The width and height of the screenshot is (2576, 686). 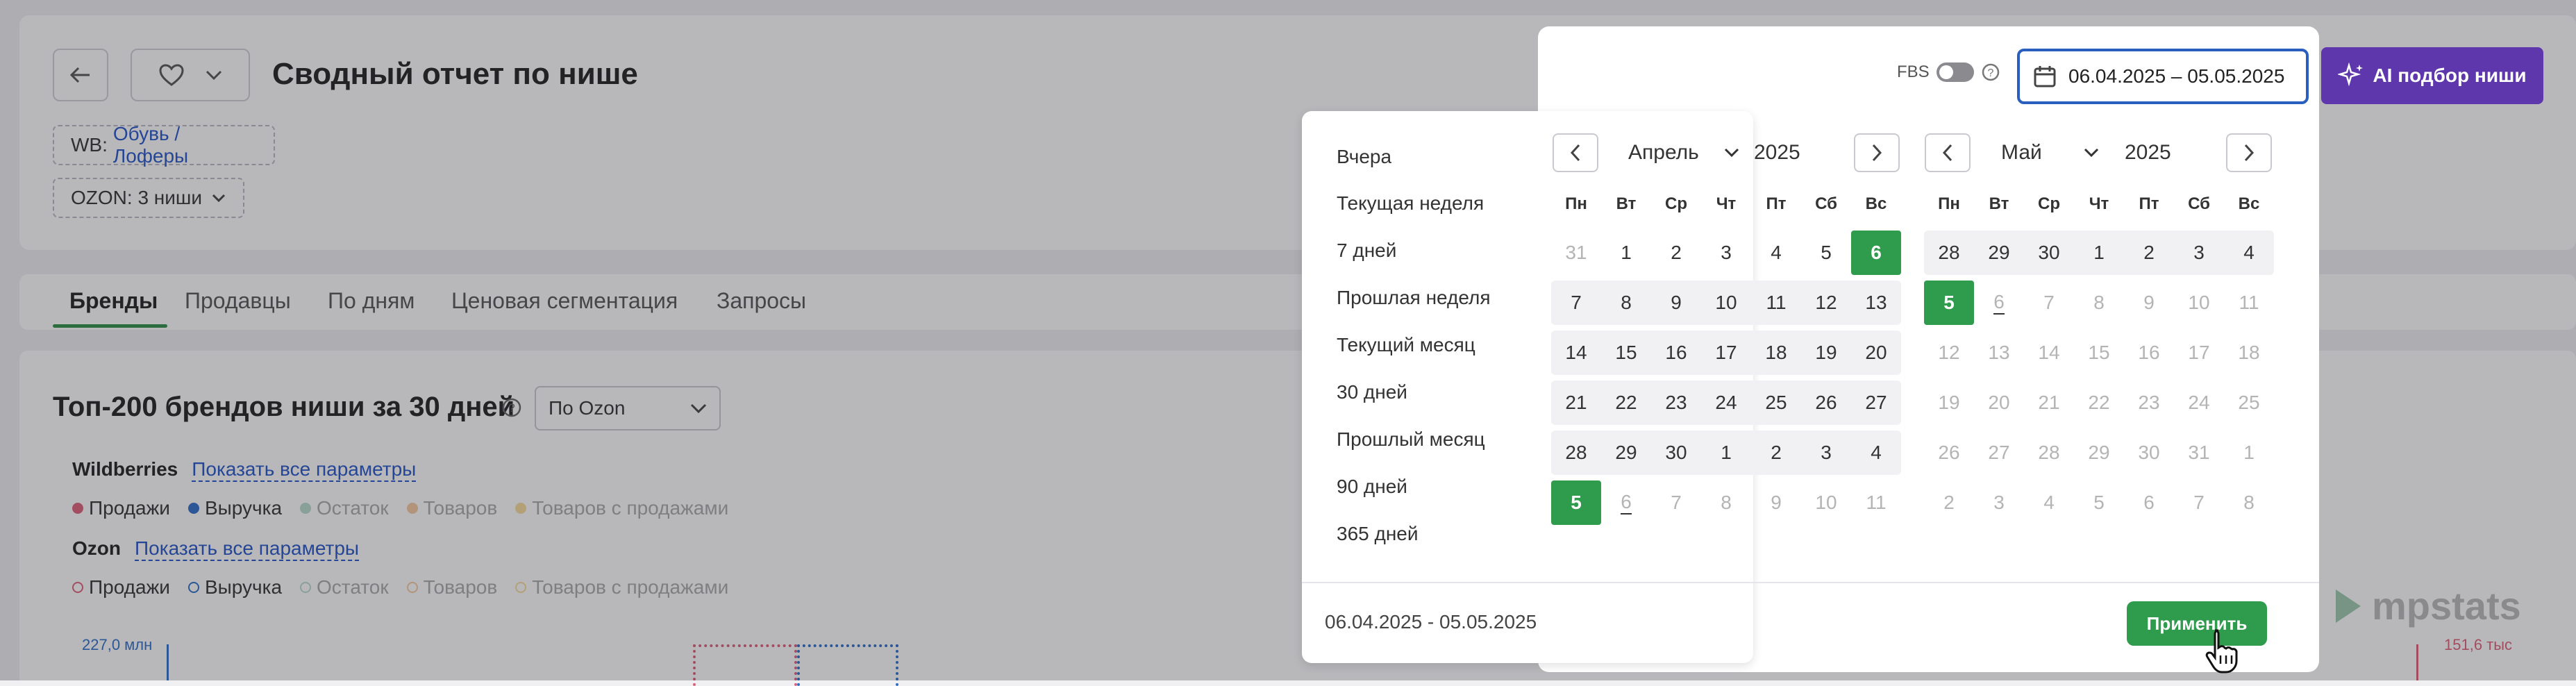 I want to click on tab-by-days: По дням, so click(x=371, y=301).